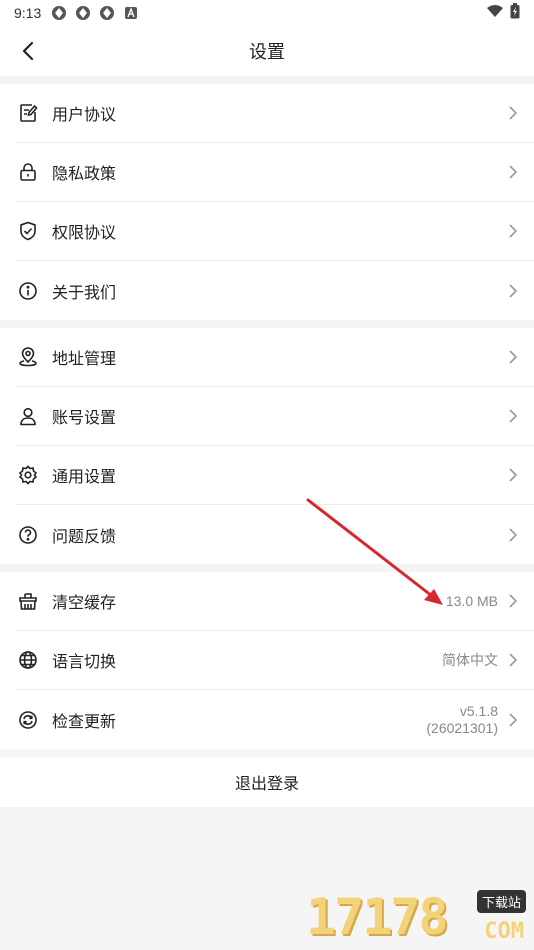 This screenshot has width=534, height=950. What do you see at coordinates (501, 901) in the screenshot?
I see `watermark-tag: 下载站` at bounding box center [501, 901].